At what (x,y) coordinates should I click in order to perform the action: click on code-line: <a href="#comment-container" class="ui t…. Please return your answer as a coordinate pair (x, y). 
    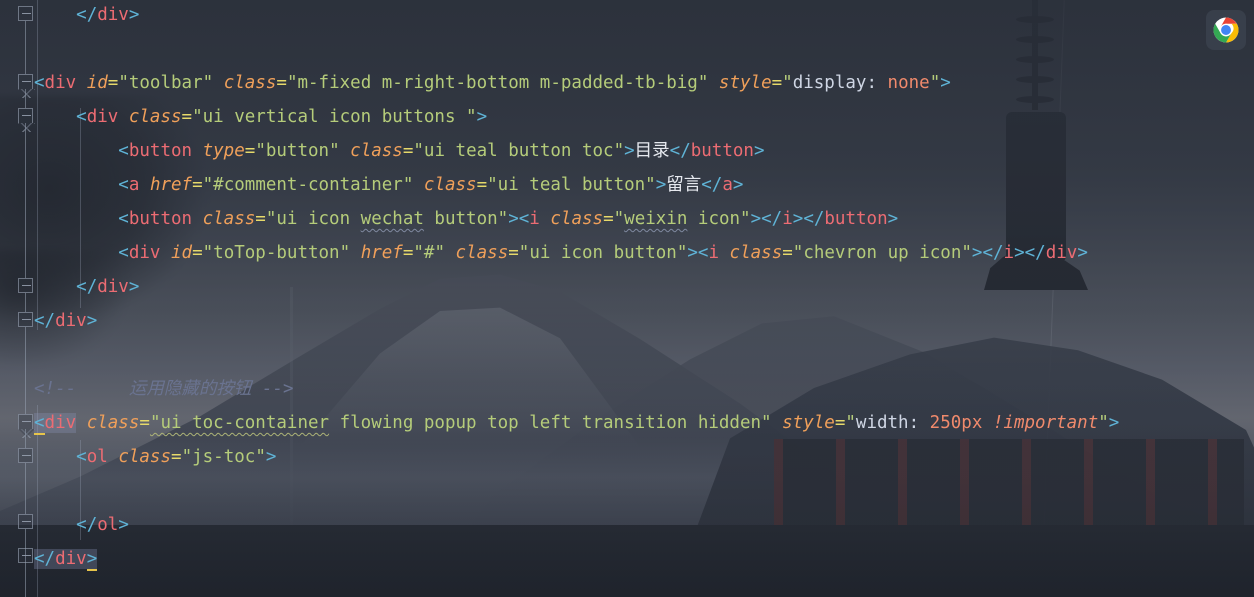
    Looking at the image, I should click on (371, 185).